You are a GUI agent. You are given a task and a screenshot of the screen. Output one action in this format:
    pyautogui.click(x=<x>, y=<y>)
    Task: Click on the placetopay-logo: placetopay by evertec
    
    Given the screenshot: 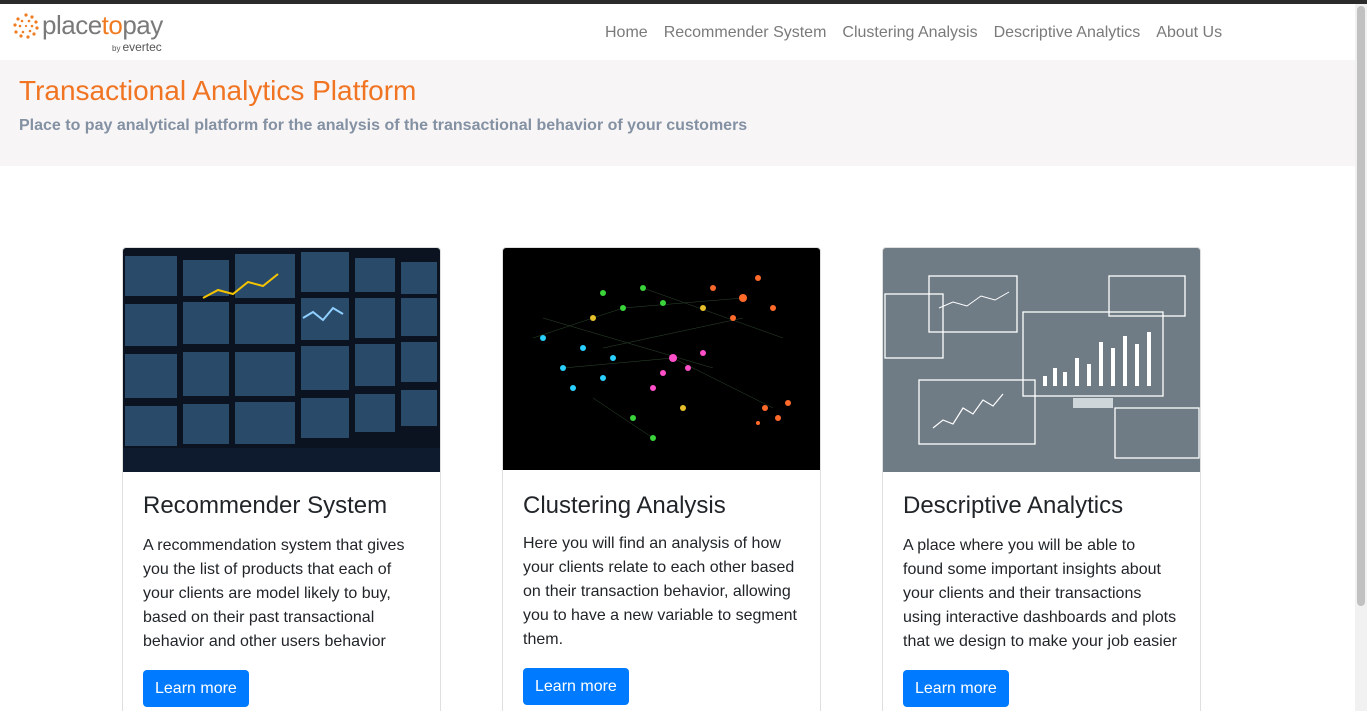 What is the action you would take?
    pyautogui.click(x=102, y=33)
    